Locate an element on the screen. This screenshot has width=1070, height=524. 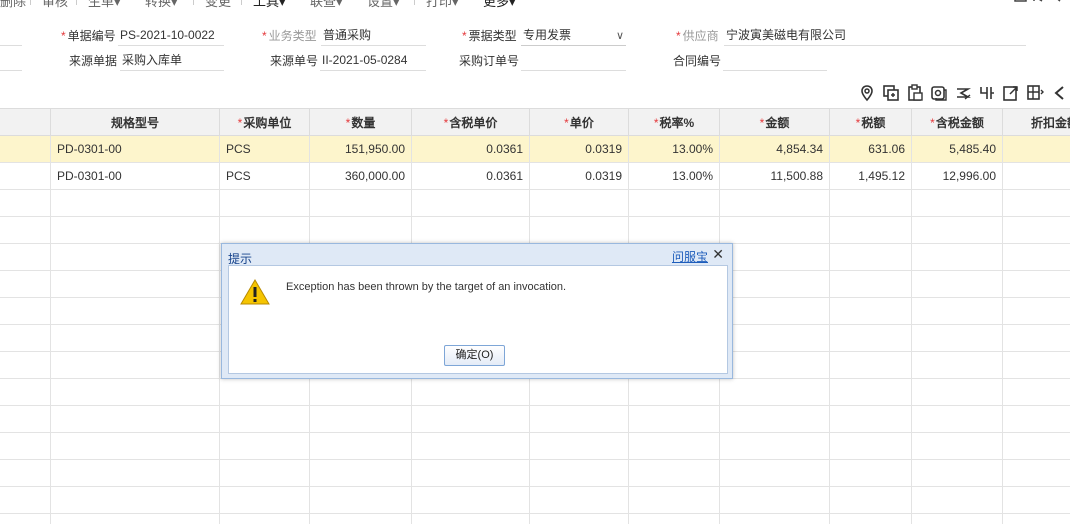
col-header-unit: *采购单位 is located at coordinates (264, 122).